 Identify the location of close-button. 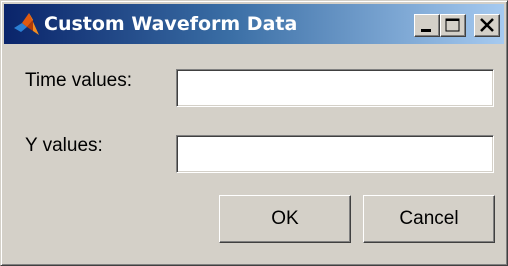
(487, 25).